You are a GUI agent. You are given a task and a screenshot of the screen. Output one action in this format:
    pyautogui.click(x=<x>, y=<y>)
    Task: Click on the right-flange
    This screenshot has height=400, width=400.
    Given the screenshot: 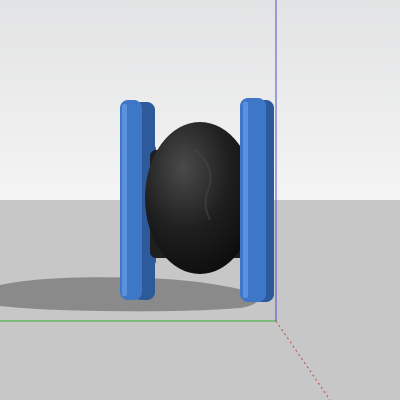 What is the action you would take?
    pyautogui.click(x=257, y=200)
    